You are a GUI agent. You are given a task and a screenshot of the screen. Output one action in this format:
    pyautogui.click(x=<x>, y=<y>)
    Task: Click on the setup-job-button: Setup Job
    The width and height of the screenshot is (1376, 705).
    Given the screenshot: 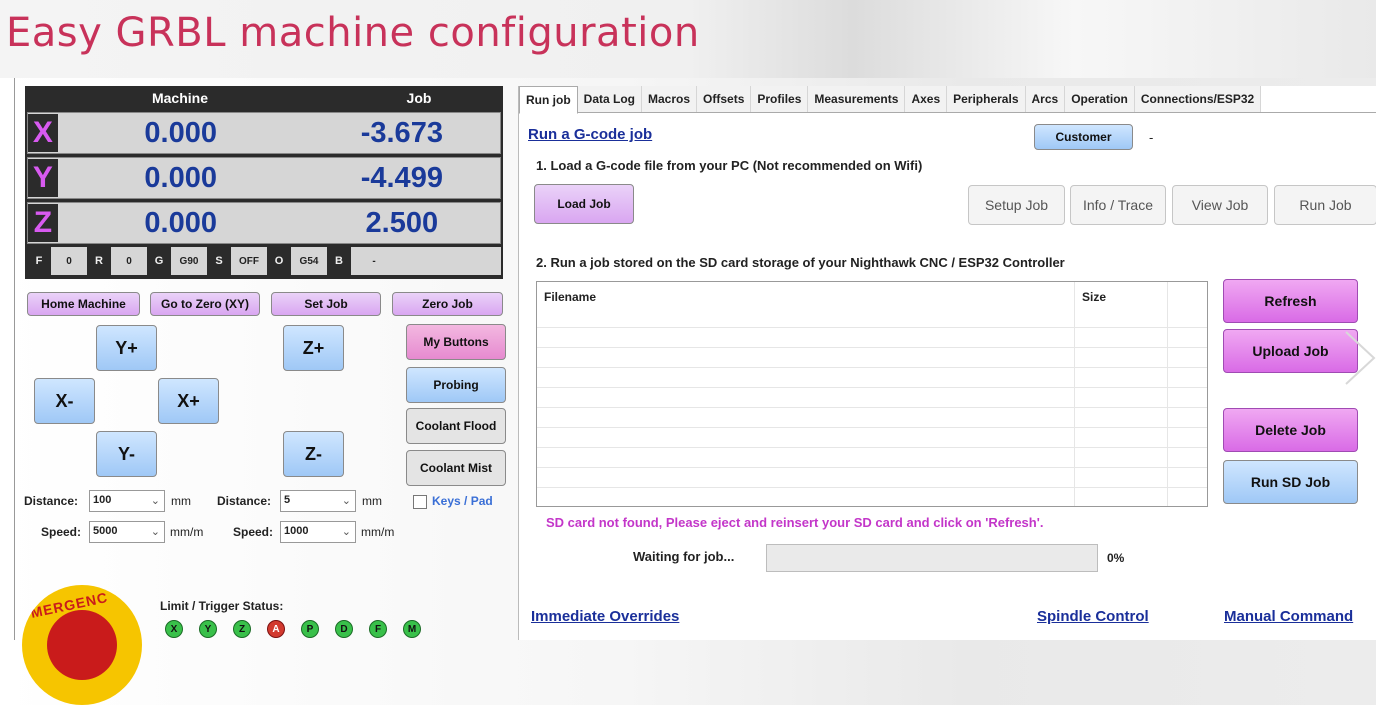 What is the action you would take?
    pyautogui.click(x=1016, y=205)
    